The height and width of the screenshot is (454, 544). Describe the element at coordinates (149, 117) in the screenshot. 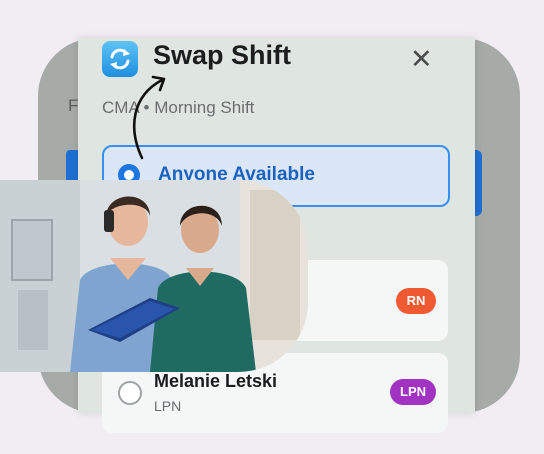

I see `curved-arrow-icon` at that location.